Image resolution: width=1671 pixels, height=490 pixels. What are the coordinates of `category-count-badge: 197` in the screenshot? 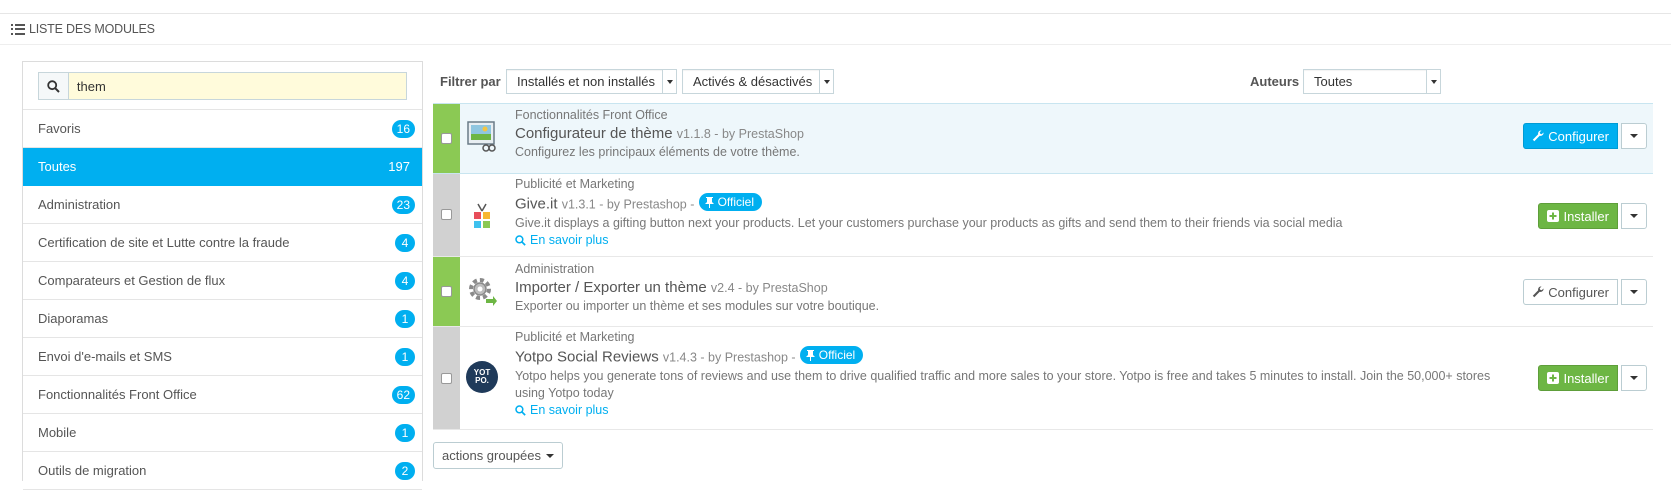 It's located at (399, 166).